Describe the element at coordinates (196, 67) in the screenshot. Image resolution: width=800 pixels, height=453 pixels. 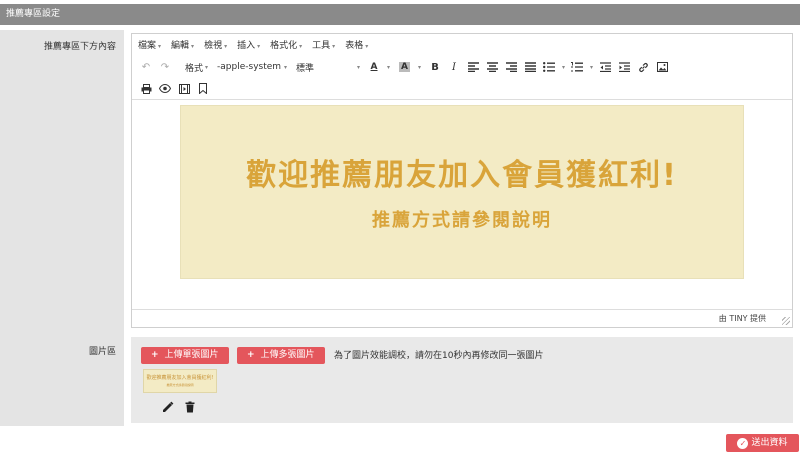
I see `format-dropdown: 格式 ▾` at that location.